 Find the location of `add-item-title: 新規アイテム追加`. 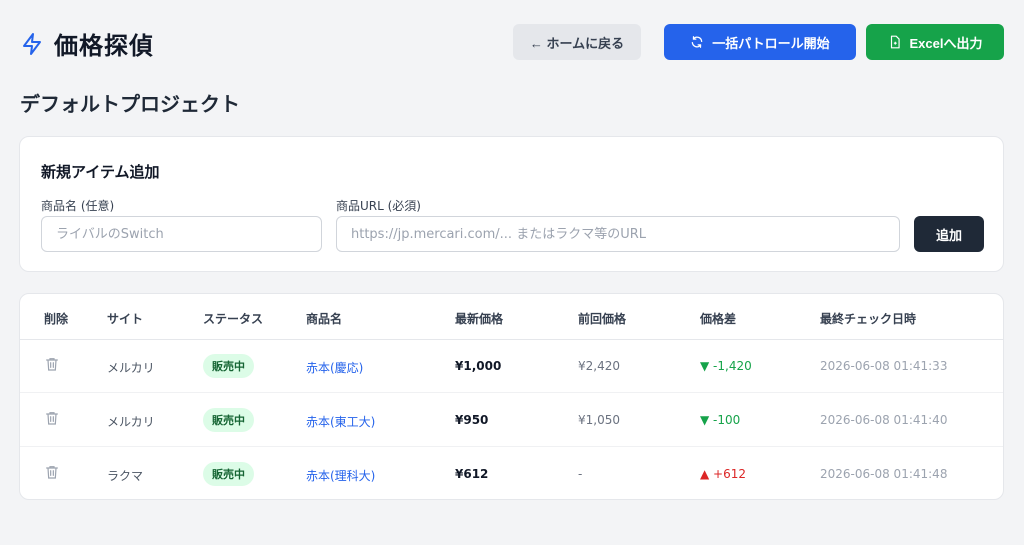

add-item-title: 新規アイテム追加 is located at coordinates (100, 172).